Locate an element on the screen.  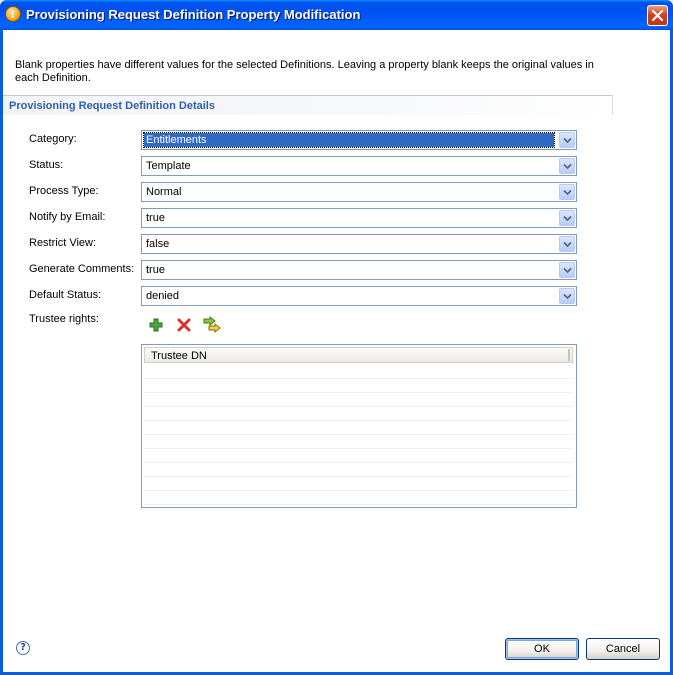
table-header: Trustee DN is located at coordinates (358, 355).